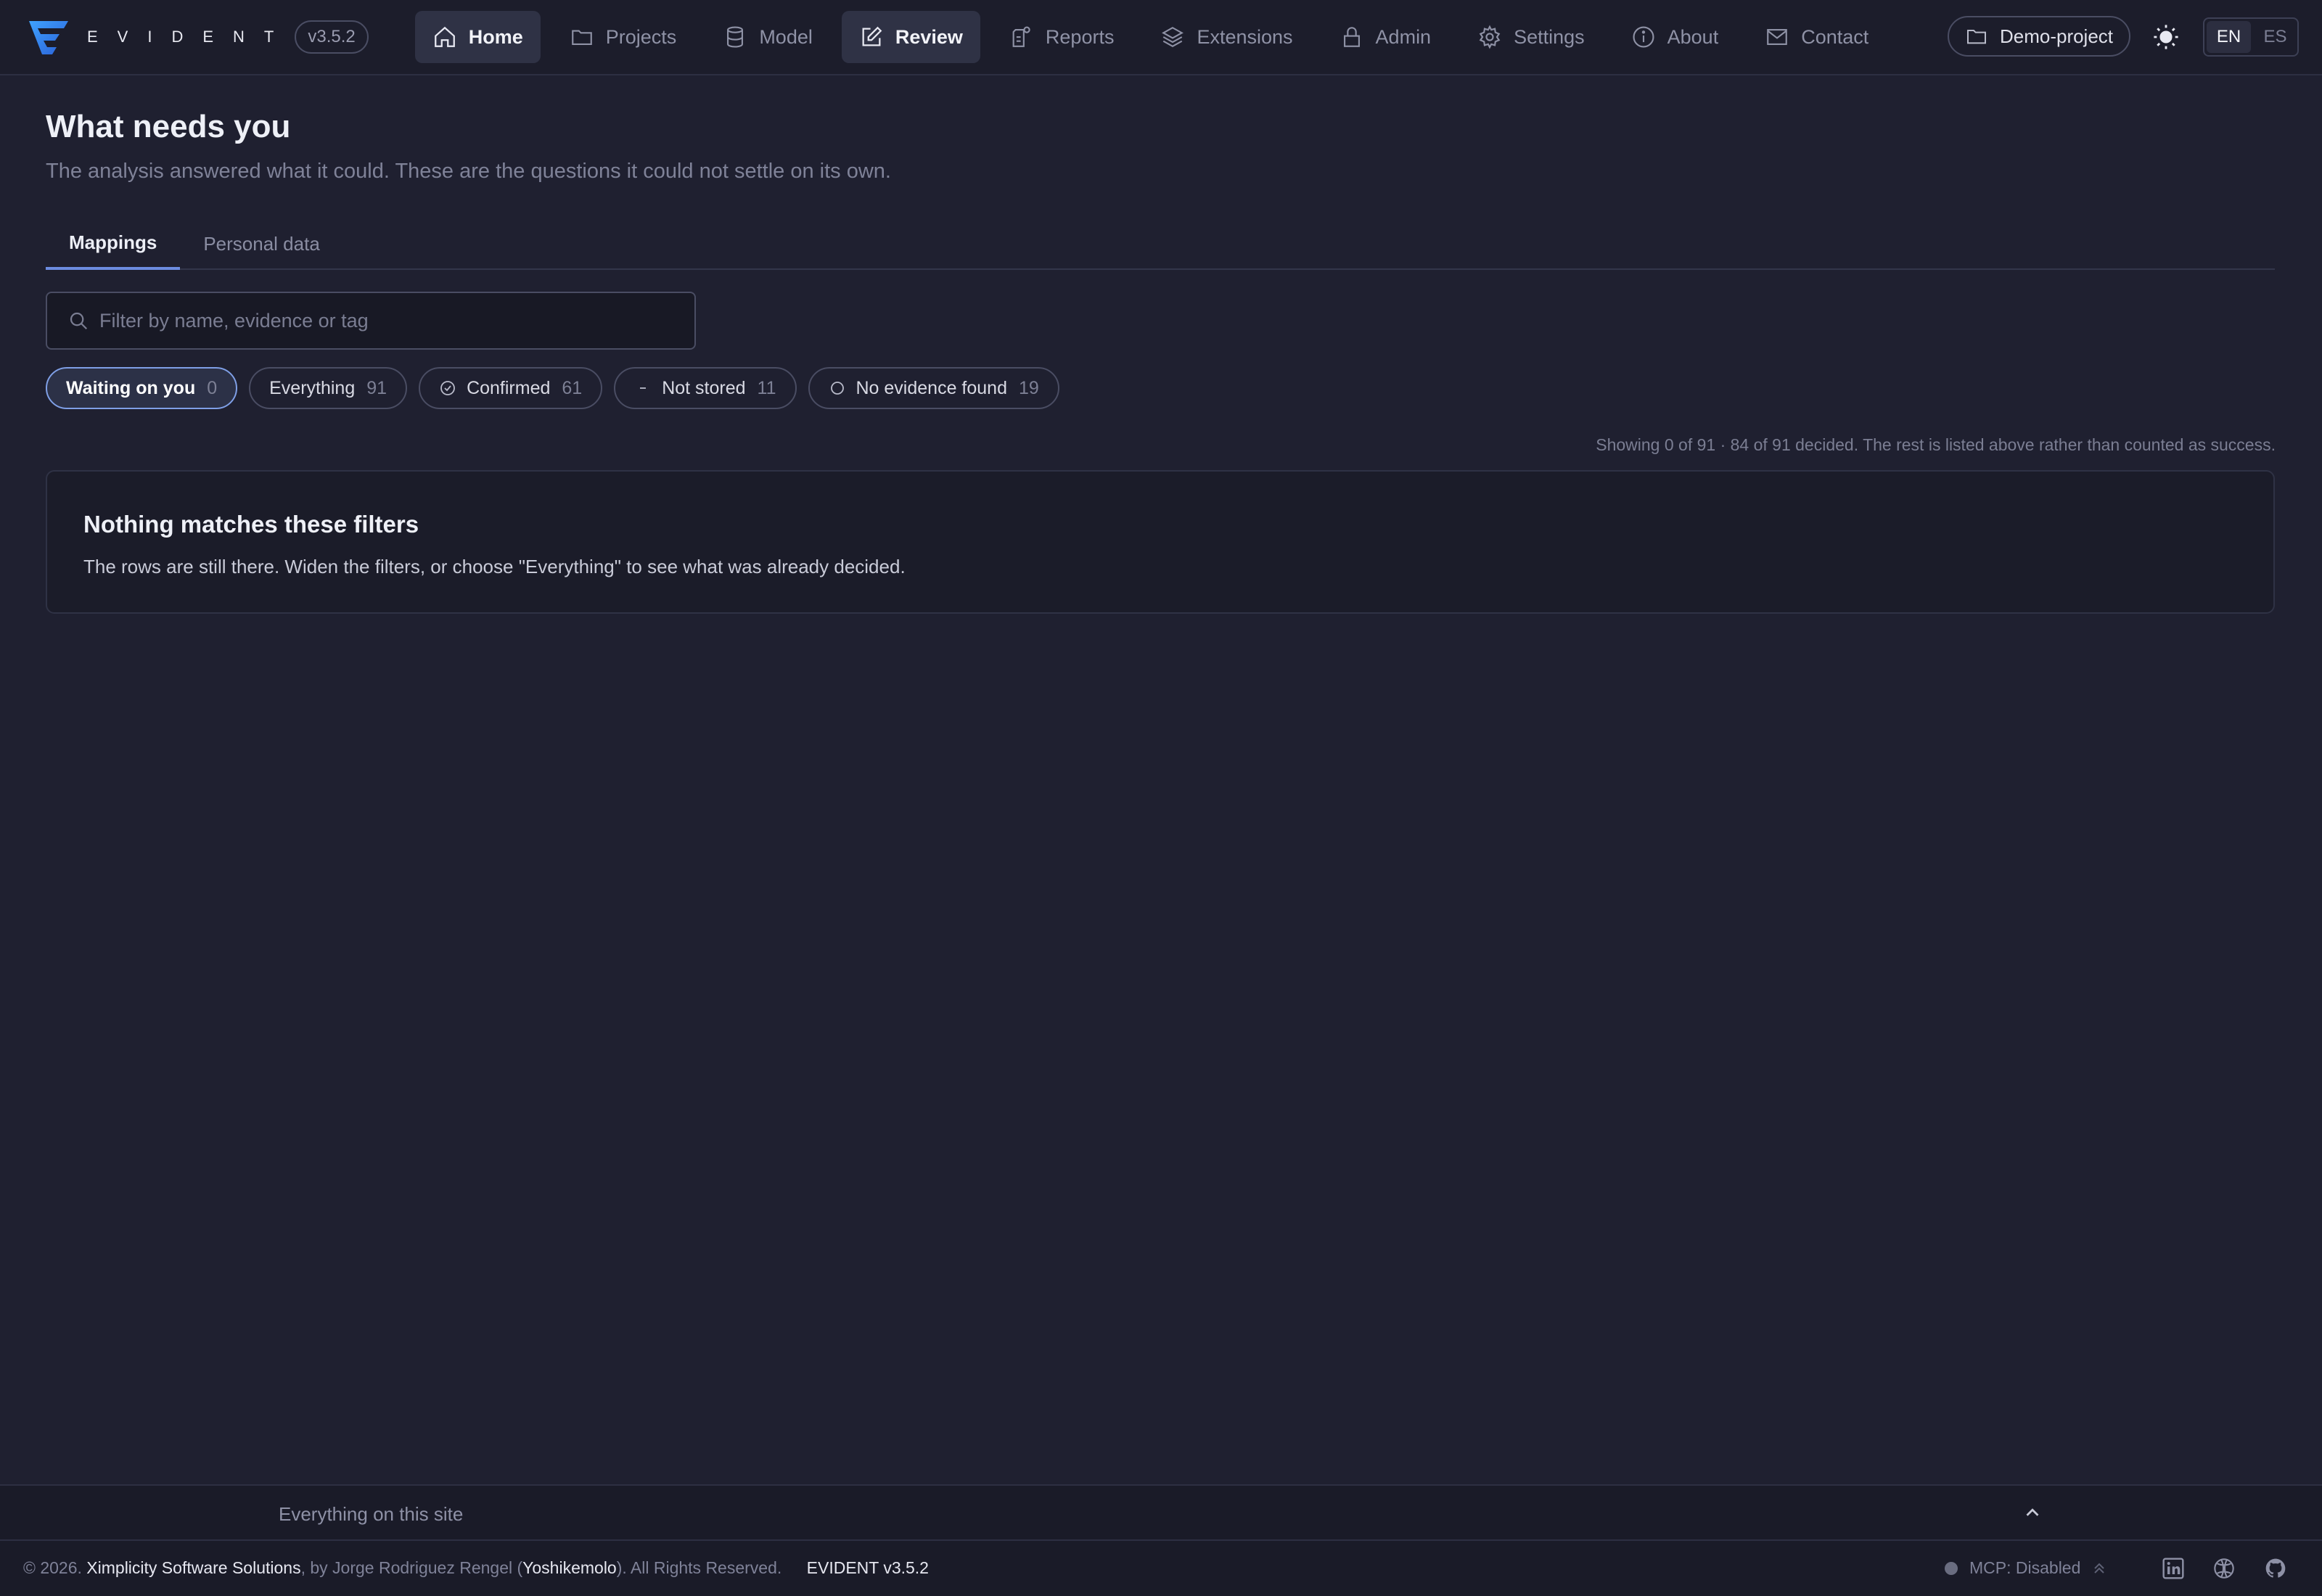  What do you see at coordinates (2056, 36) in the screenshot?
I see `project-name: Demo-project` at bounding box center [2056, 36].